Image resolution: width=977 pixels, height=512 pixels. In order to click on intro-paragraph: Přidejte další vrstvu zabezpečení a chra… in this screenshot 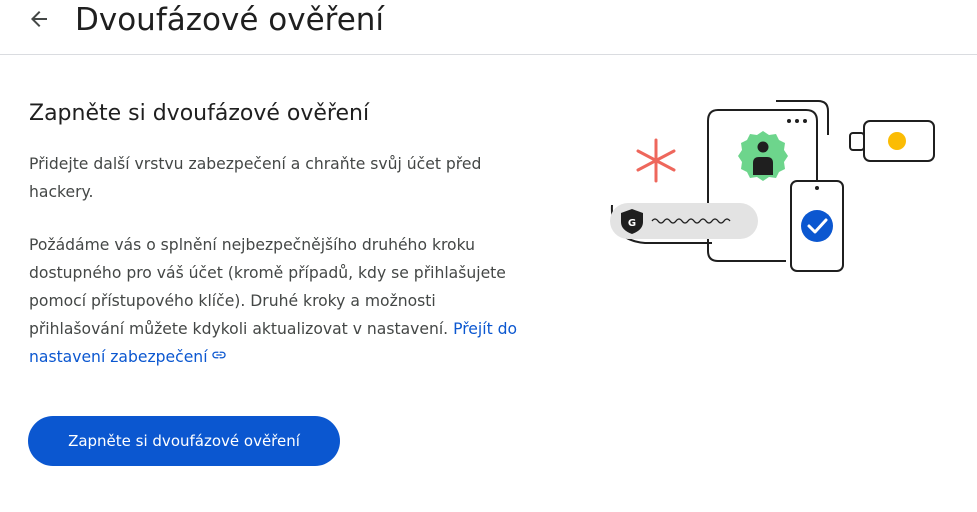, I will do `click(255, 178)`.